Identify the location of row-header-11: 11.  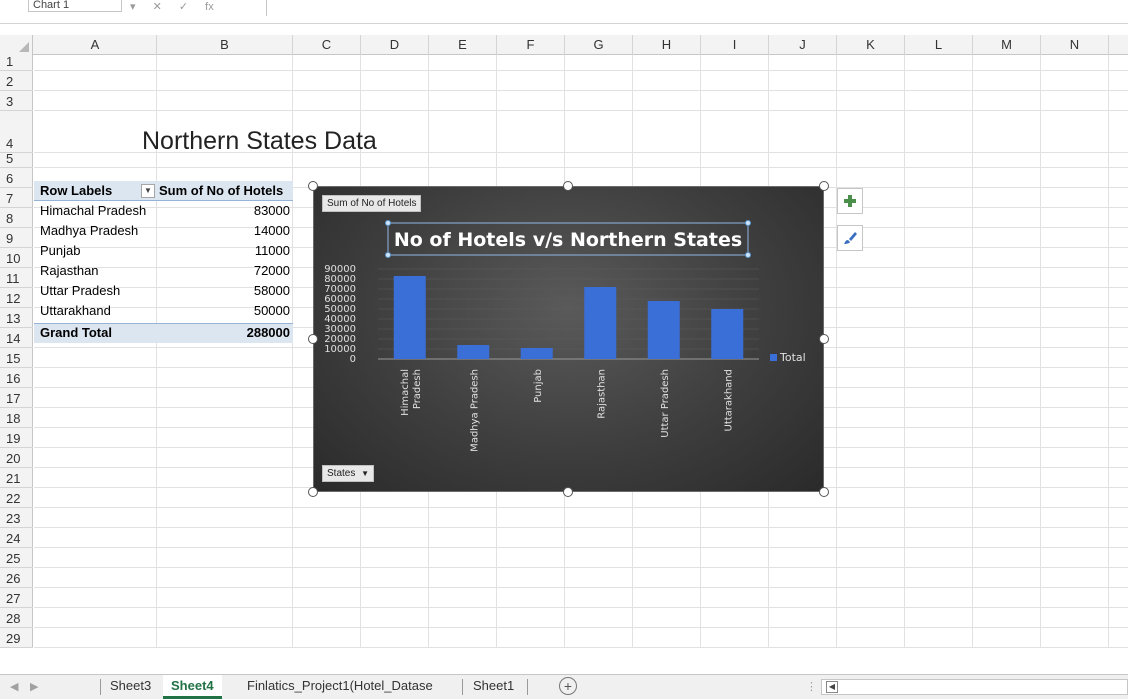
(16, 278).